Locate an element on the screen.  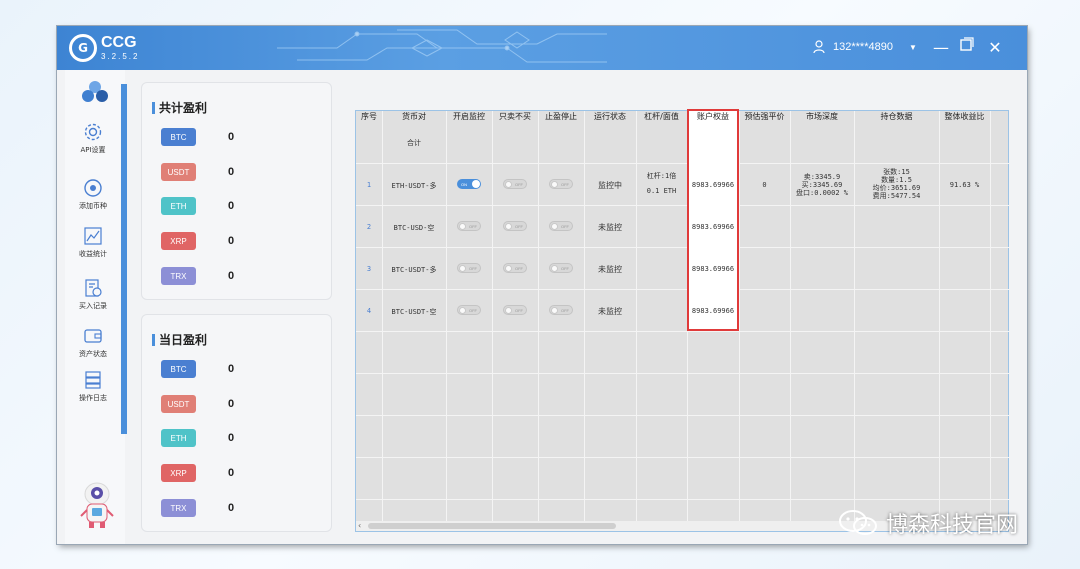
watermark-text: 博森科技官网 is located at coordinates (952, 525).